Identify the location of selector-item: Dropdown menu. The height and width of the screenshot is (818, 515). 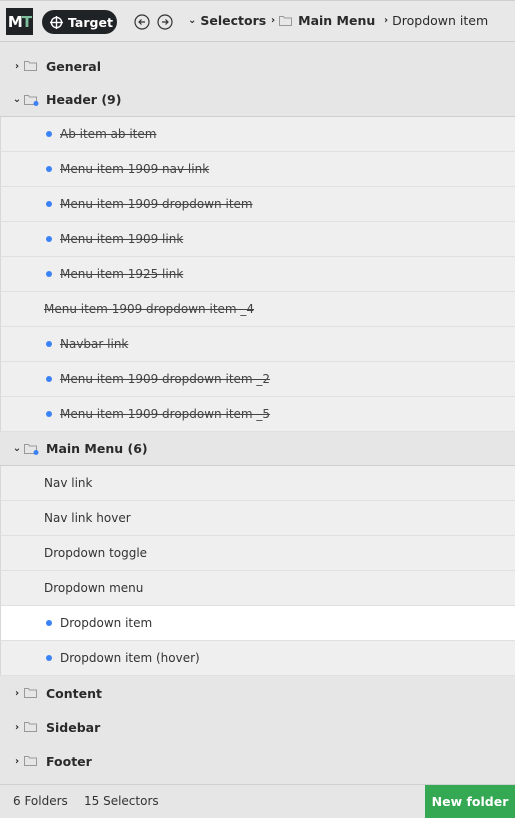
(257, 588).